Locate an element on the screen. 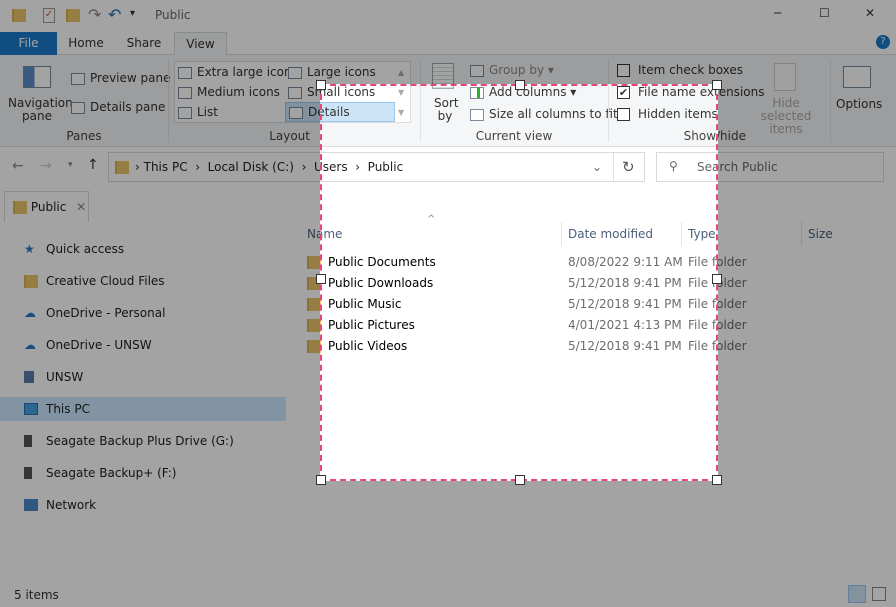 Image resolution: width=896 pixels, height=607 pixels. minimize-button: ─ is located at coordinates (777, 13).